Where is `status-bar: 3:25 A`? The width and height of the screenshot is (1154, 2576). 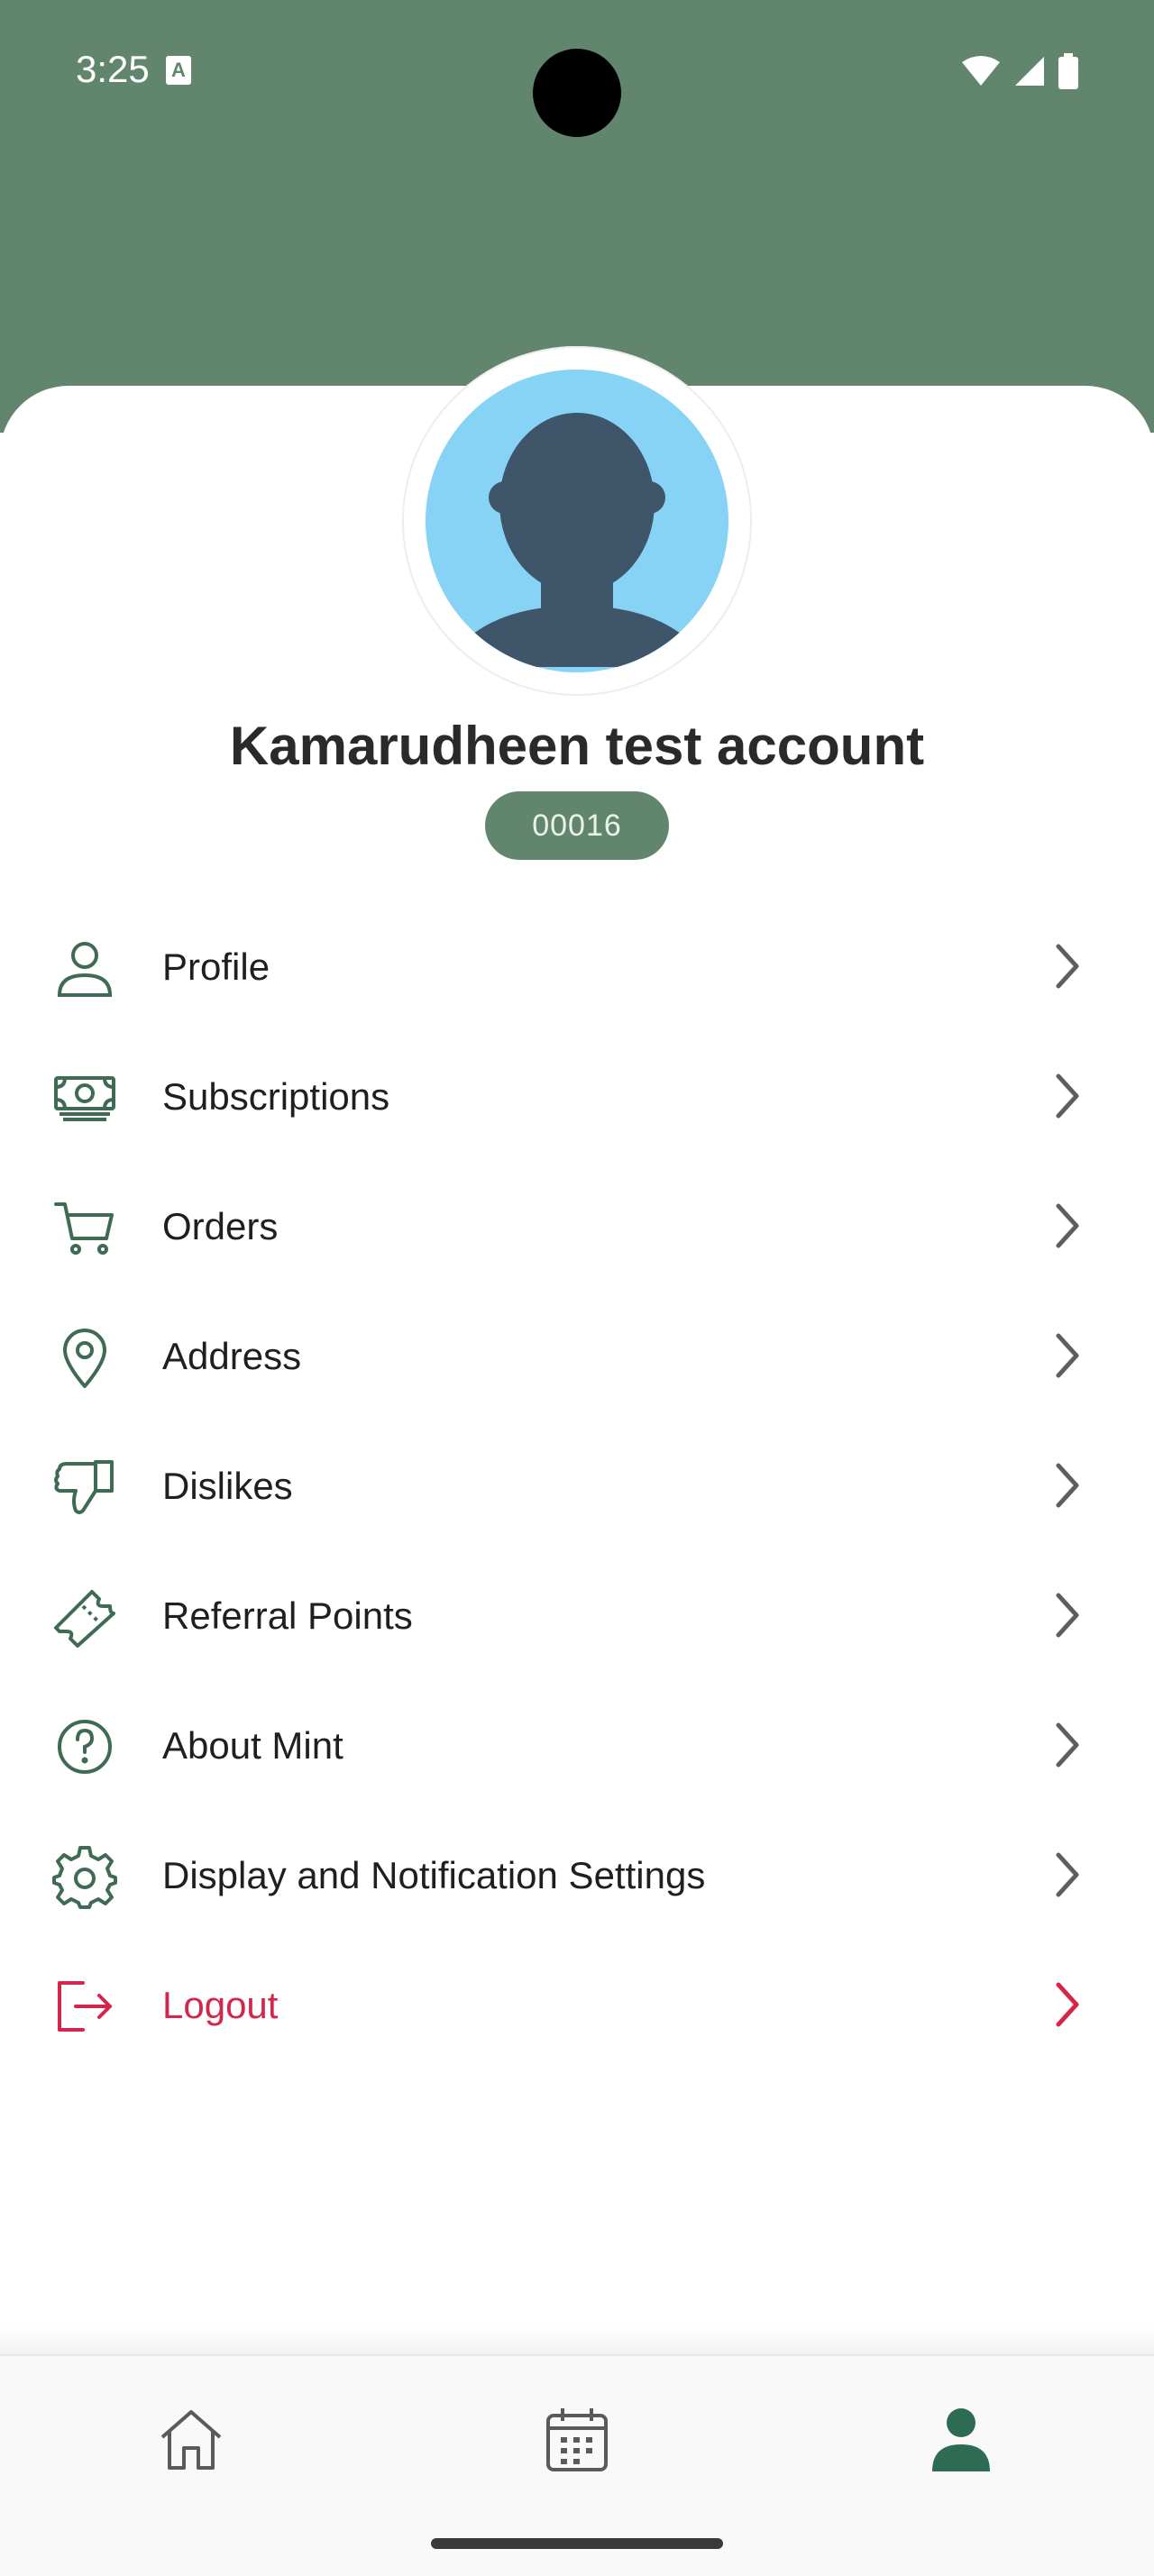 status-bar: 3:25 A is located at coordinates (577, 68).